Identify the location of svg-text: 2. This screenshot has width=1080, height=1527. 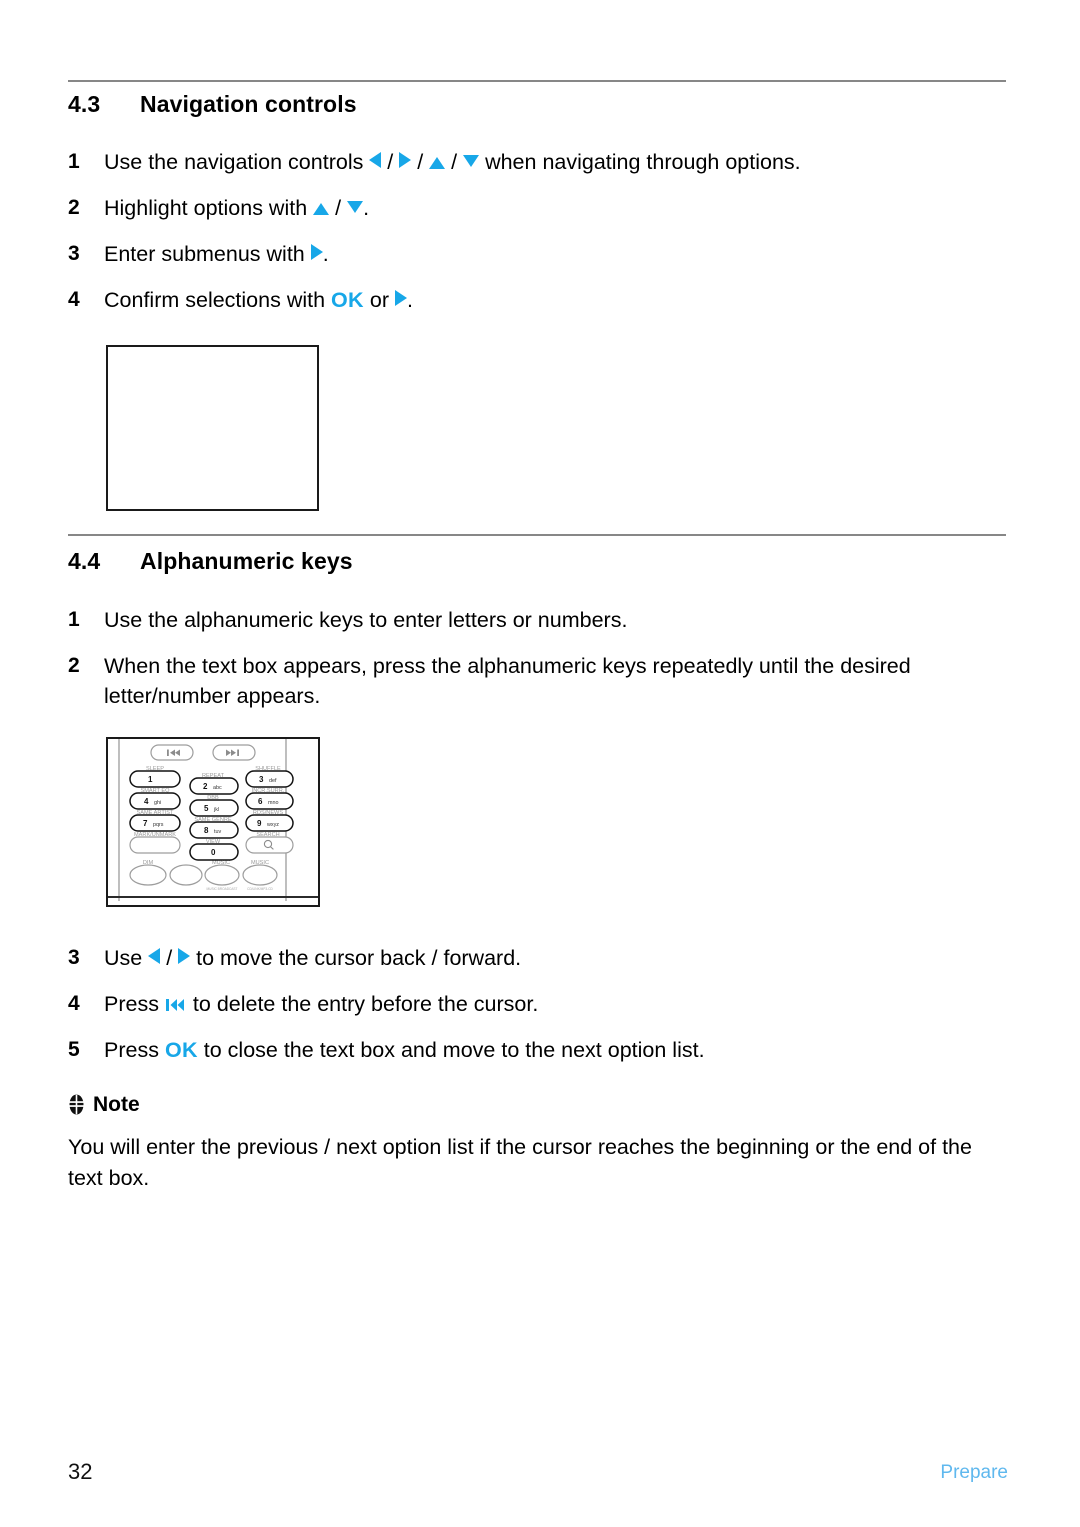
(205, 786).